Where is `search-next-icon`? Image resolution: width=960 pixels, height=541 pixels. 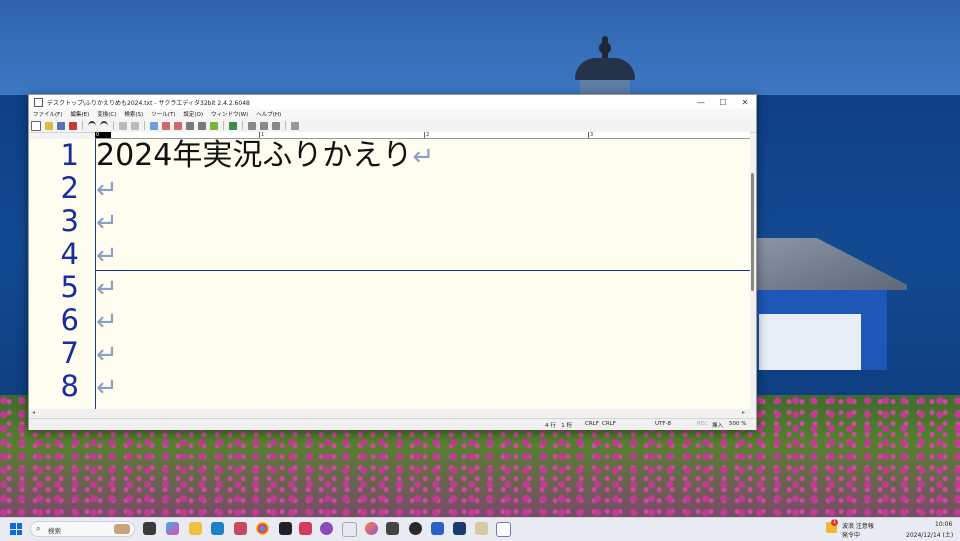 search-next-icon is located at coordinates (178, 125).